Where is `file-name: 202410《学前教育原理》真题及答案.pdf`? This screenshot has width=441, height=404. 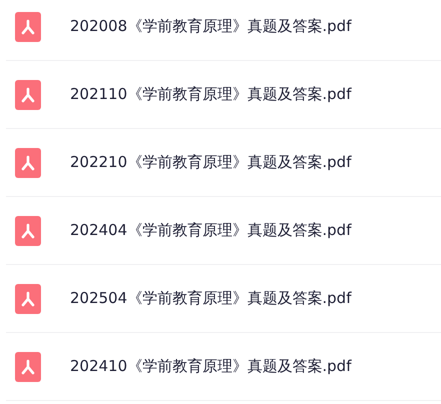 file-name: 202410《学前教育原理》真题及答案.pdf is located at coordinates (211, 366).